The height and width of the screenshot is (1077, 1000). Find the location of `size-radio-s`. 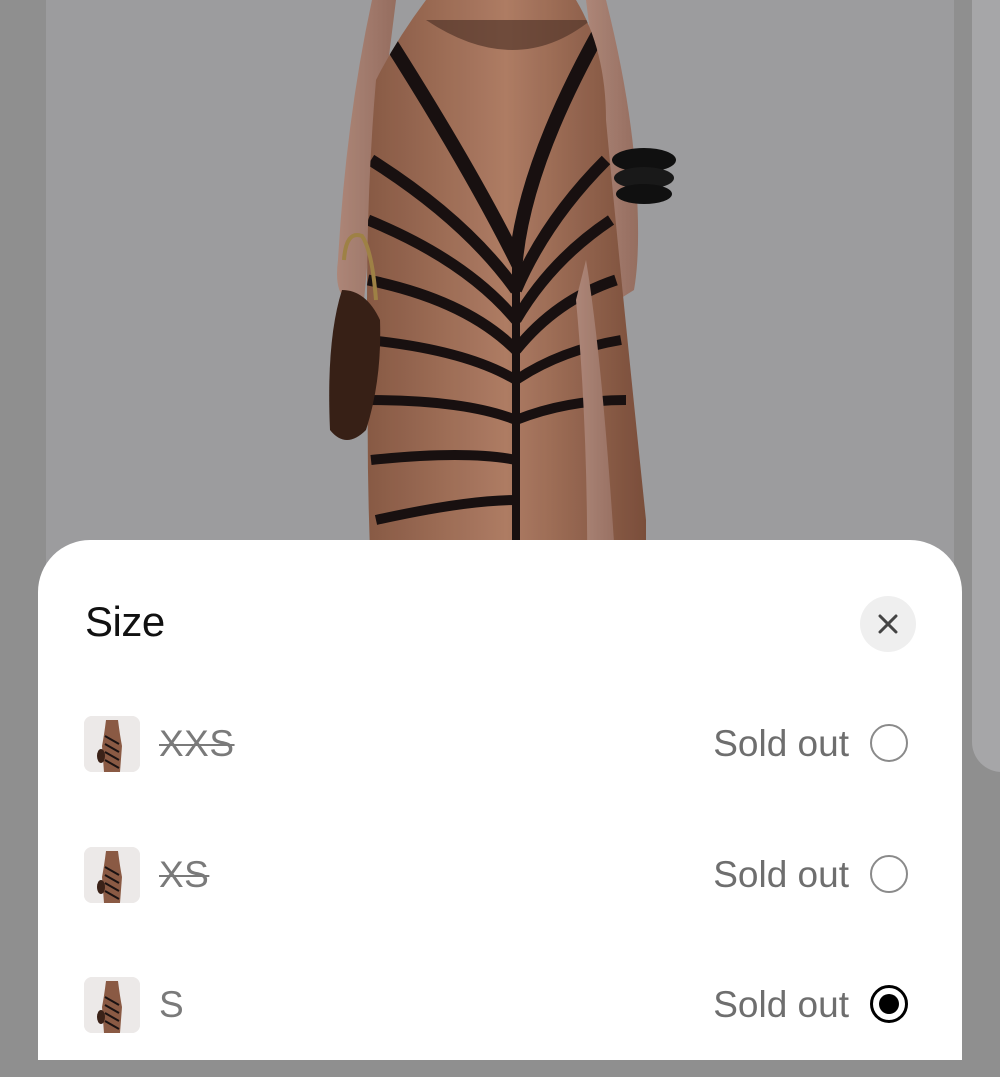

size-radio-s is located at coordinates (889, 1004).